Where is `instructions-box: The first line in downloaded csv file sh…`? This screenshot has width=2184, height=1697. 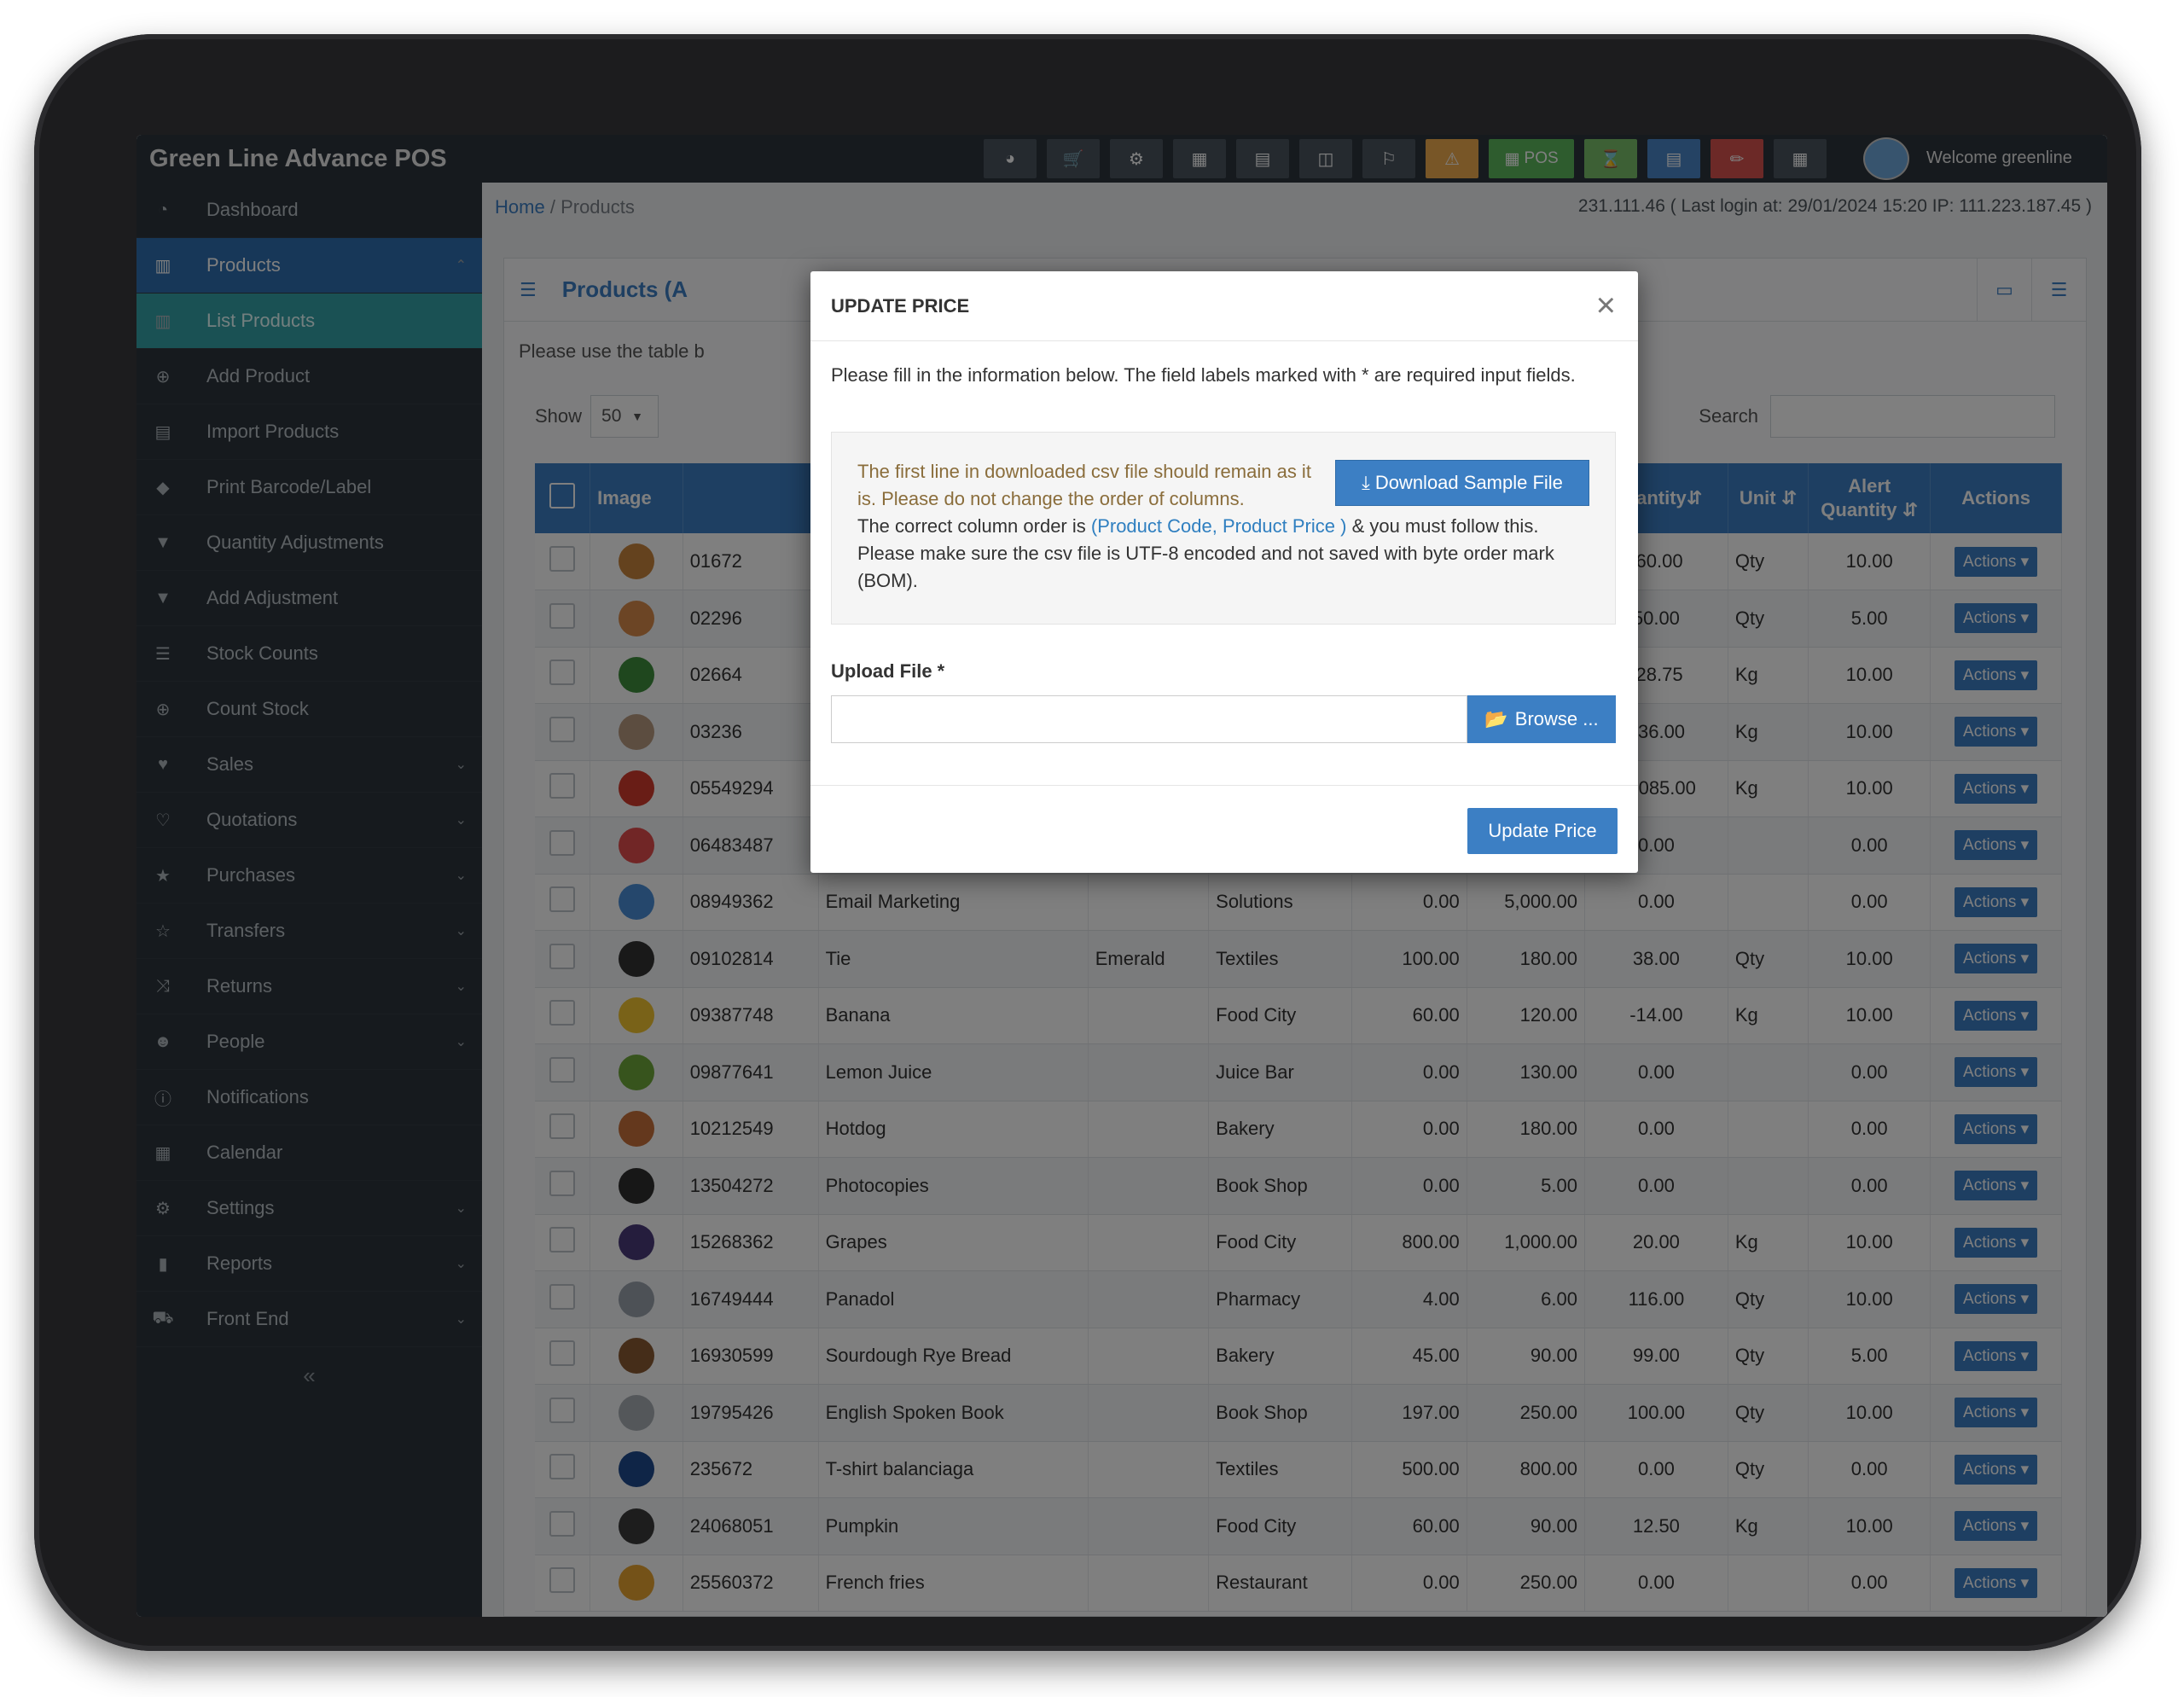
instructions-box: The first line in downloaded csv file sh… is located at coordinates (1223, 528).